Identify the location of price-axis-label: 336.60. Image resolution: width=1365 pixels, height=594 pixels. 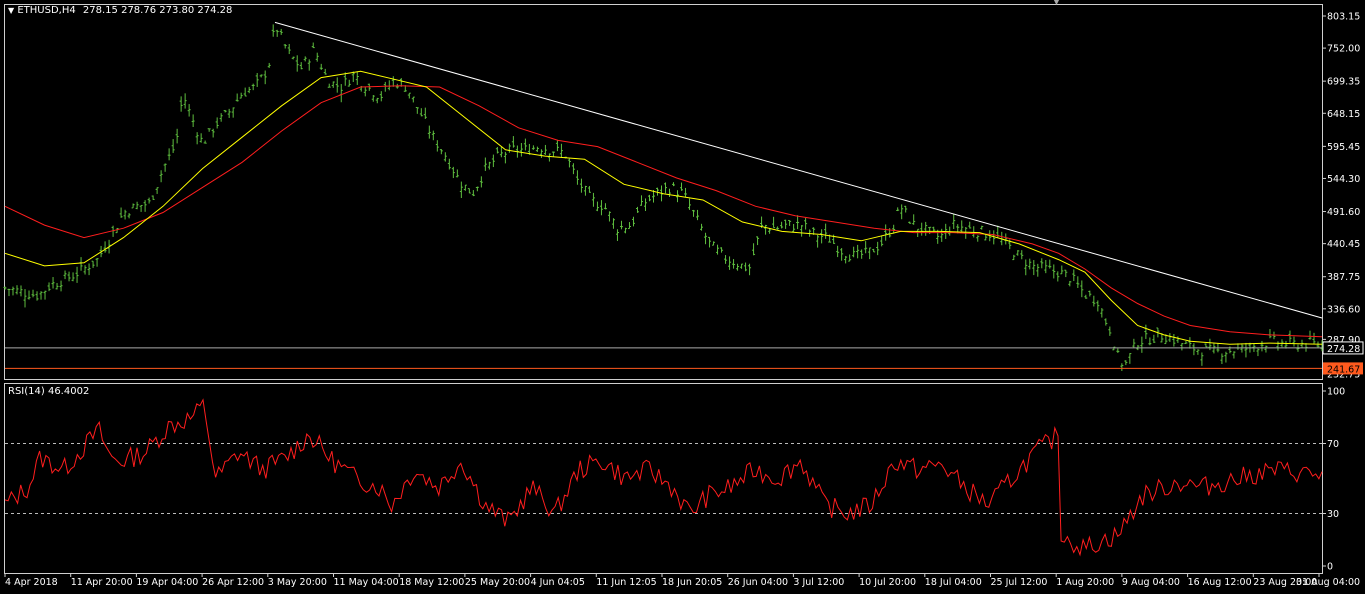
(1343, 309).